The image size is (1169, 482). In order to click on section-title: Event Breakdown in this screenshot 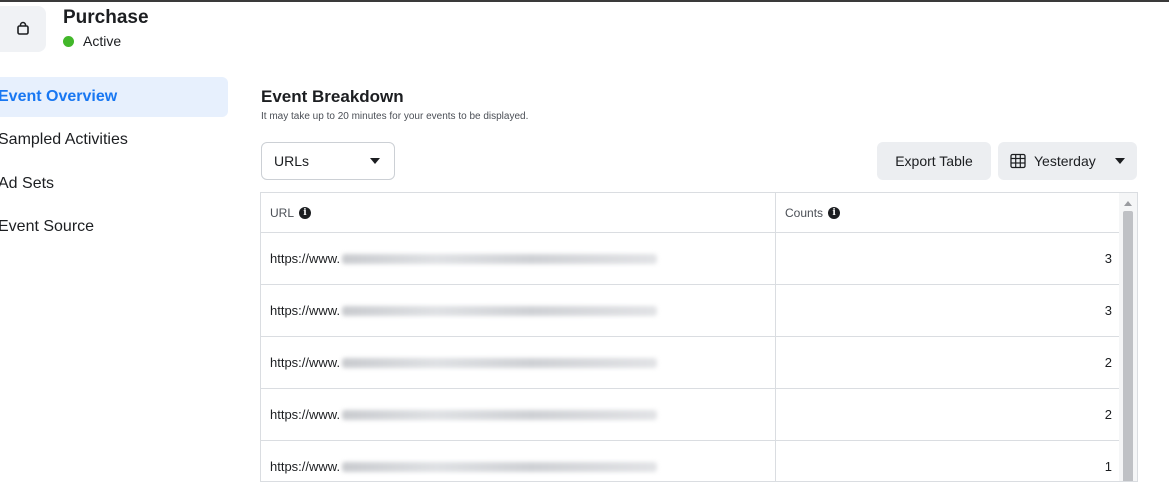, I will do `click(332, 96)`.